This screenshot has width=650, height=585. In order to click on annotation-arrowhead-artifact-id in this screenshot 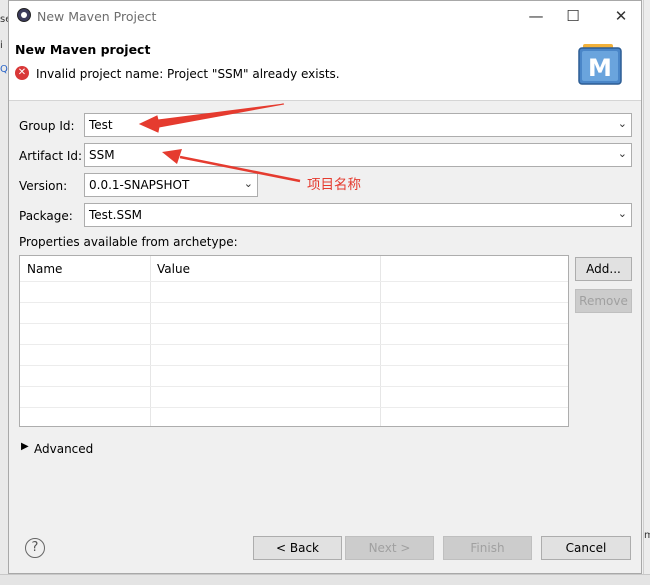, I will do `click(172, 156)`.